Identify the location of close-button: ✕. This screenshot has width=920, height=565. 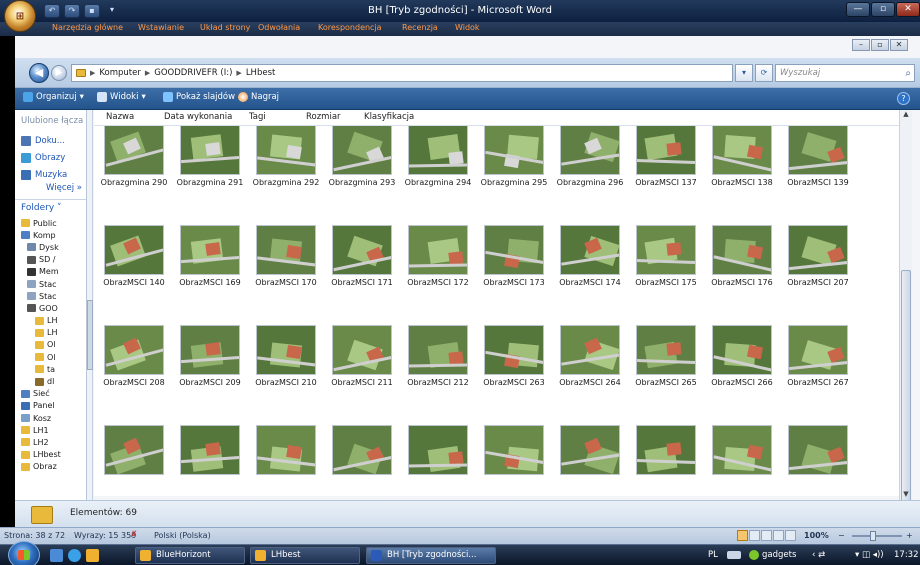
(908, 9).